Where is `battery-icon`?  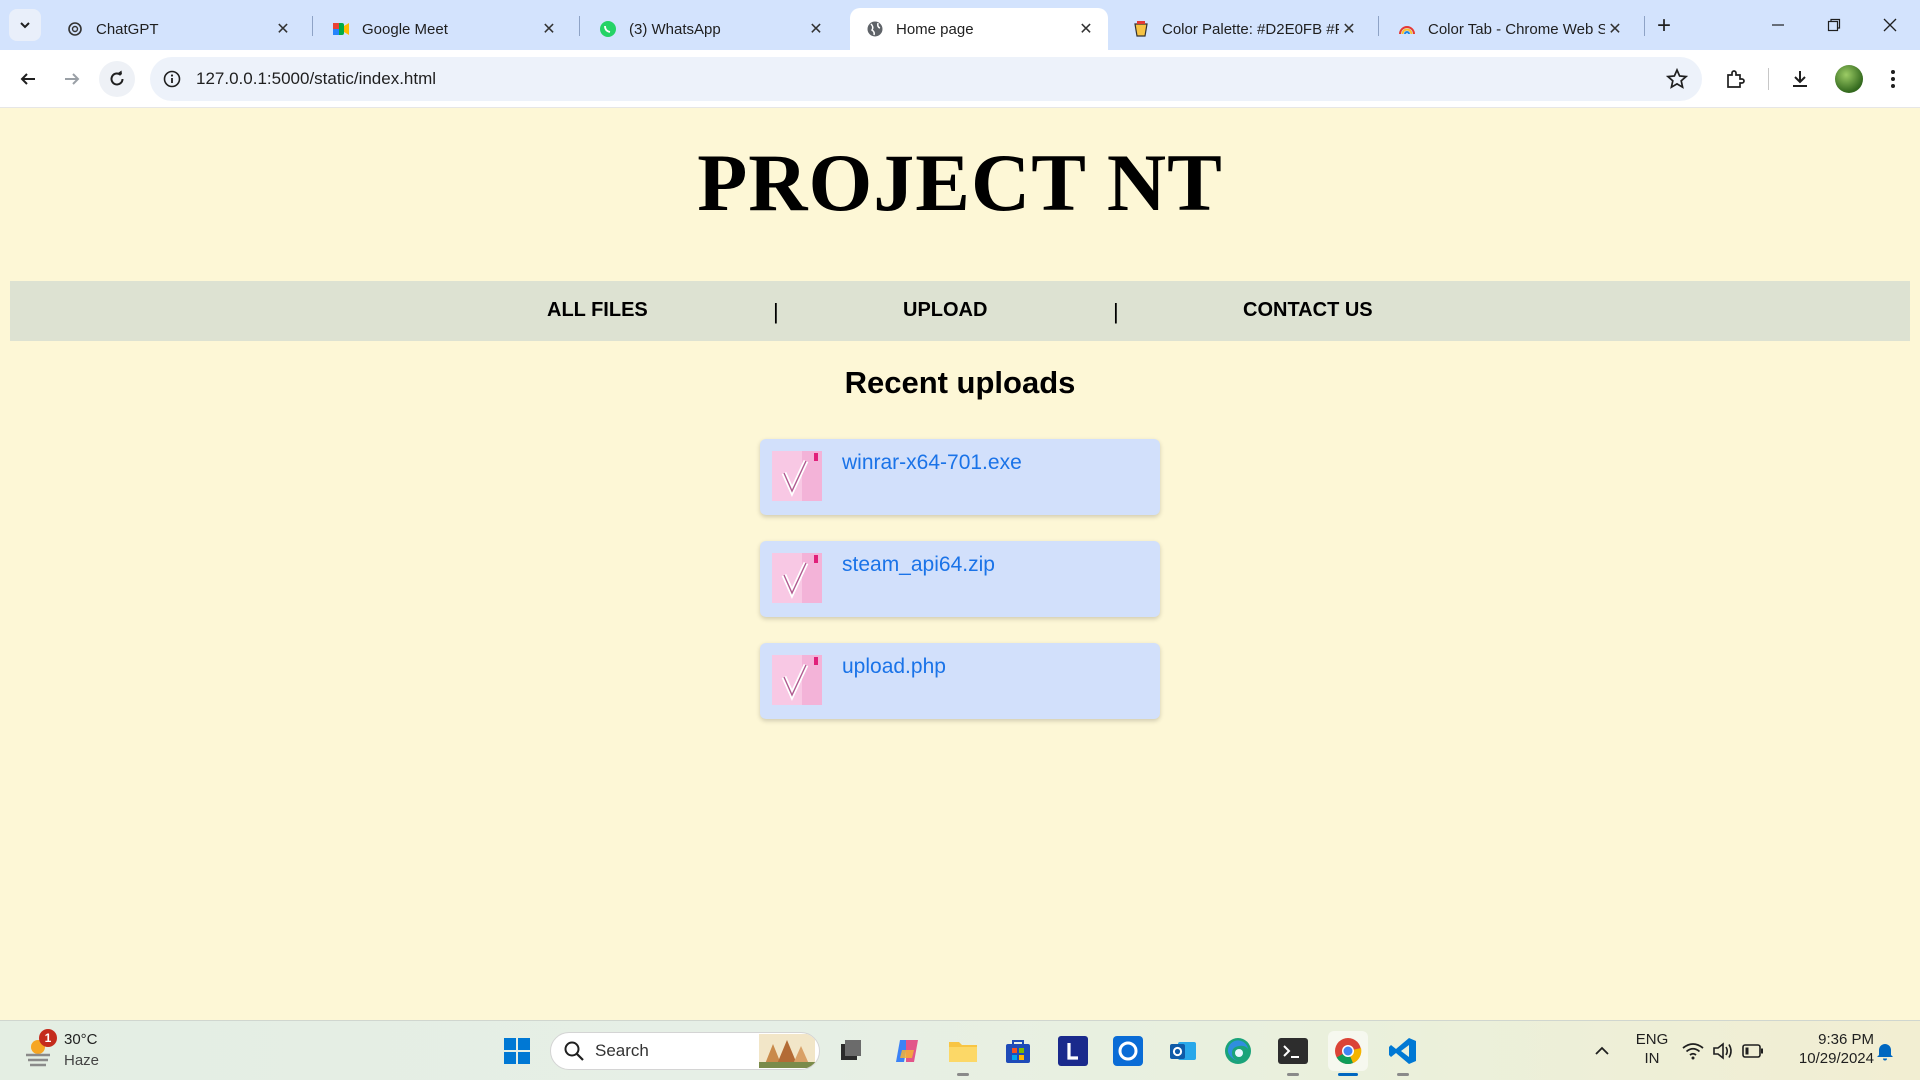
battery-icon is located at coordinates (1752, 1051).